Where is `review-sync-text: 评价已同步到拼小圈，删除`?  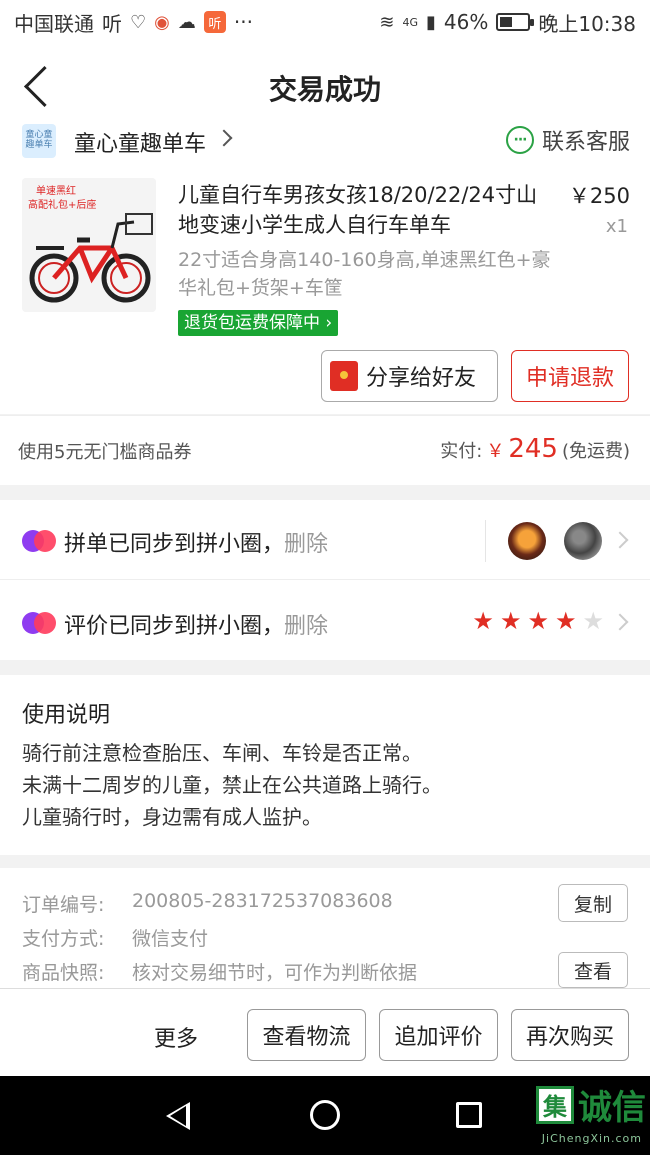
review-sync-text: 评价已同步到拼小圈，删除 is located at coordinates (196, 624).